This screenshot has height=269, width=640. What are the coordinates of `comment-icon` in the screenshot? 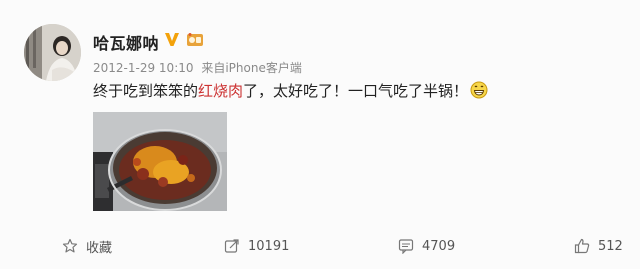 It's located at (406, 246).